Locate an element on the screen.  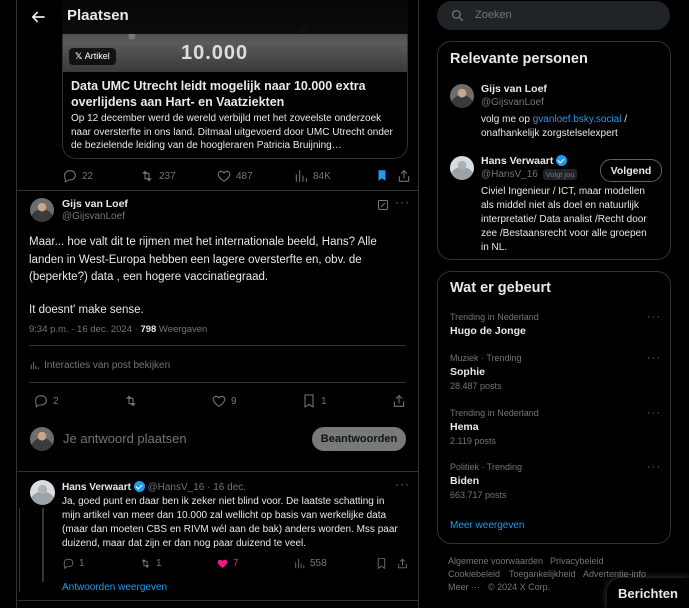
search-input: Zoeken is located at coordinates (553, 15).